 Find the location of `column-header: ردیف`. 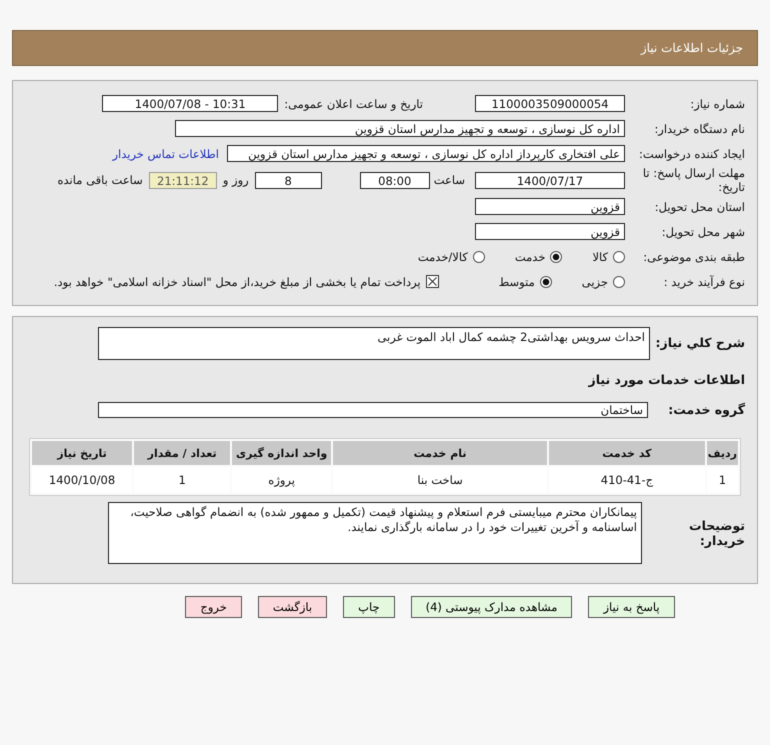

column-header: ردیف is located at coordinates (722, 453).